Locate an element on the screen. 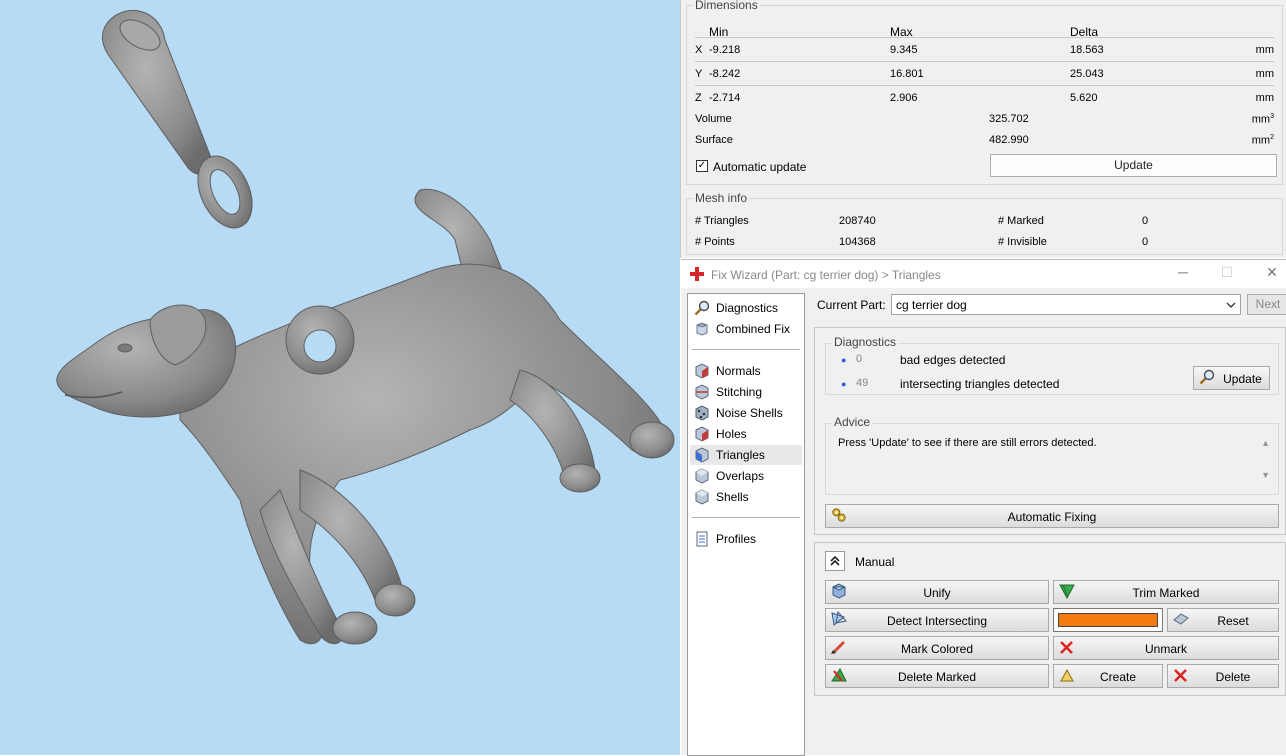 The height and width of the screenshot is (756, 1286). scroll-up-icon: ▲ is located at coordinates (1265, 443).